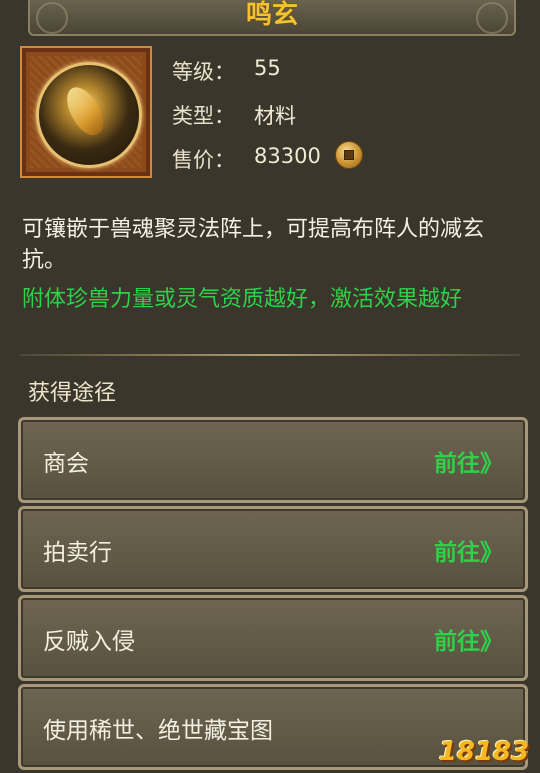 This screenshot has width=540, height=773. Describe the element at coordinates (273, 638) in the screenshot. I see `route-invasion-button: 反贼入侵 前往》` at that location.